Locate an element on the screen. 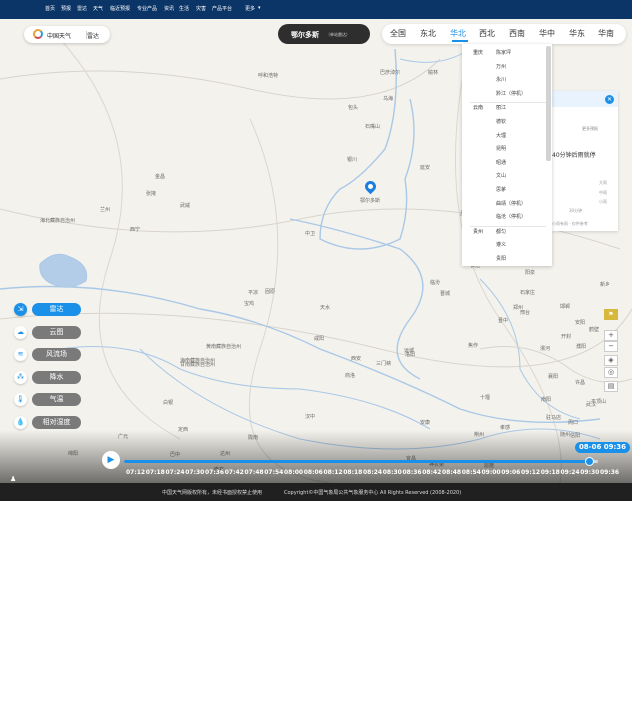 Image resolution: width=632 pixels, height=717 pixels. time-tick: 09:30 is located at coordinates (589, 472).